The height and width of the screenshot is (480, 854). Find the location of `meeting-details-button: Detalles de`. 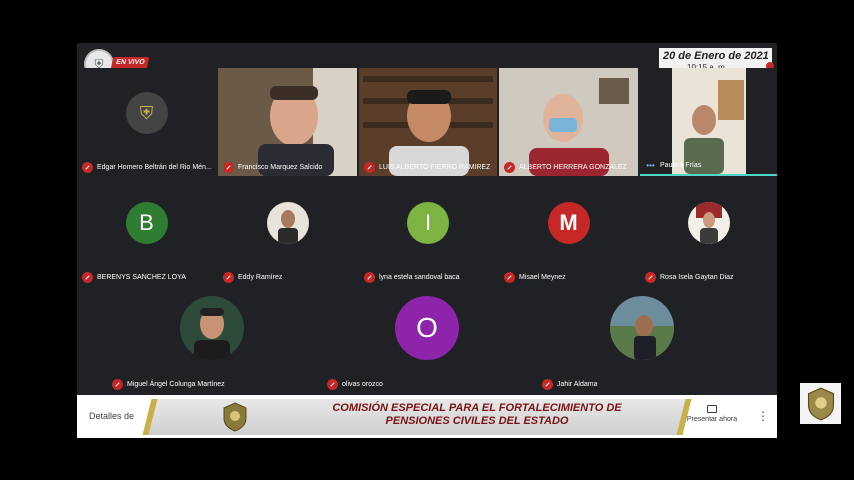

meeting-details-button: Detalles de is located at coordinates (111, 416).